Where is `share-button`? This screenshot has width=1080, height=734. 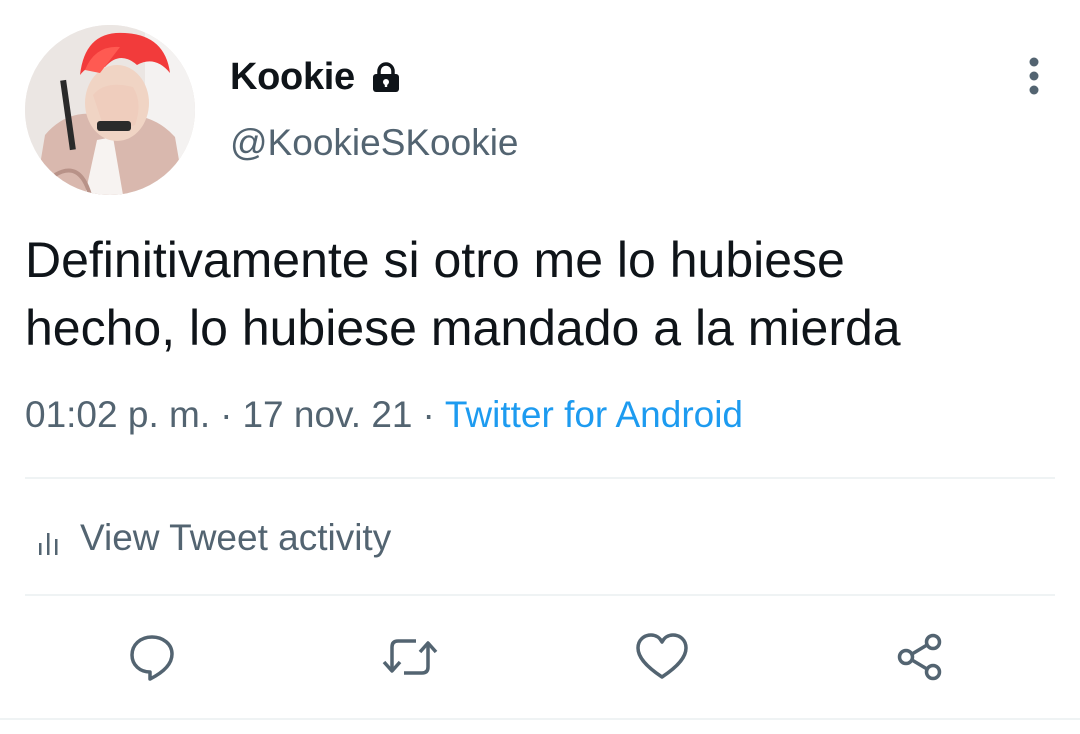
share-button is located at coordinates (920, 657).